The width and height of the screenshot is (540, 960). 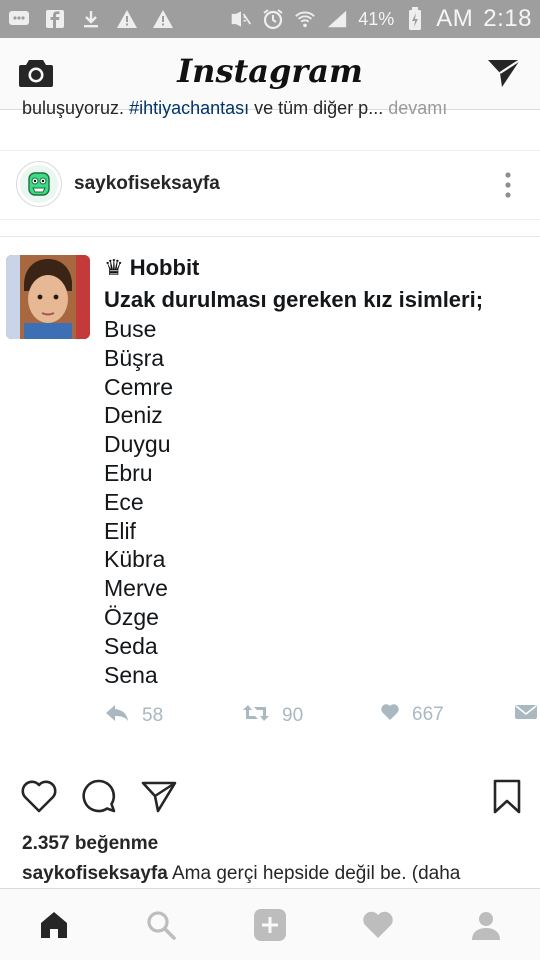 What do you see at coordinates (130, 329) in the screenshot?
I see `list-item: Buse` at bounding box center [130, 329].